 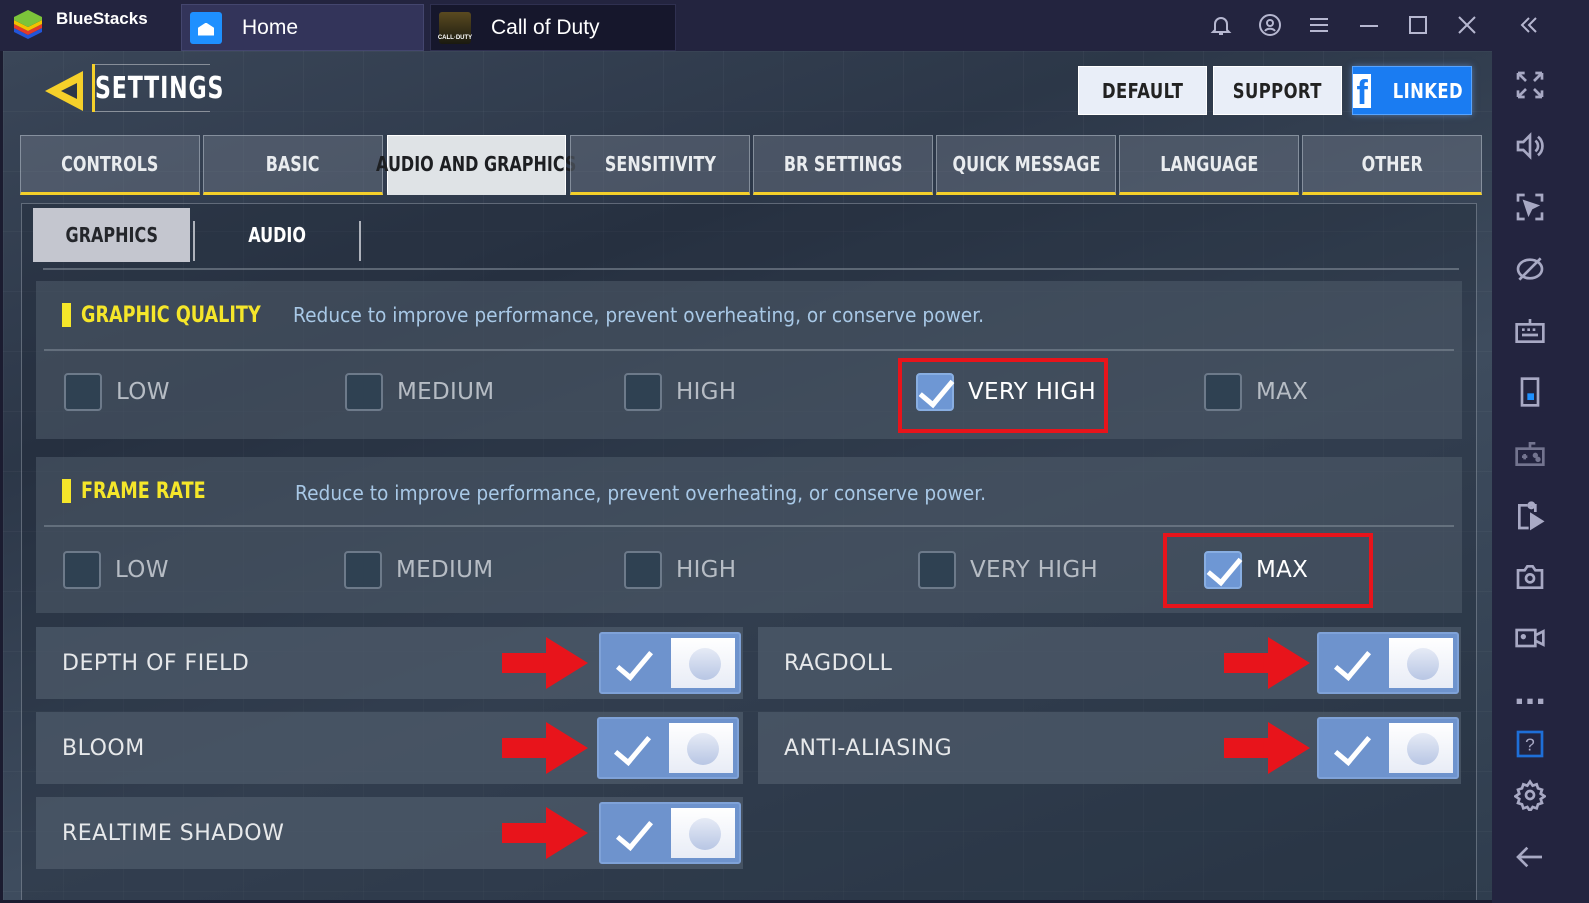 I want to click on tab-br-settings: BR SETTINGS, so click(x=843, y=165).